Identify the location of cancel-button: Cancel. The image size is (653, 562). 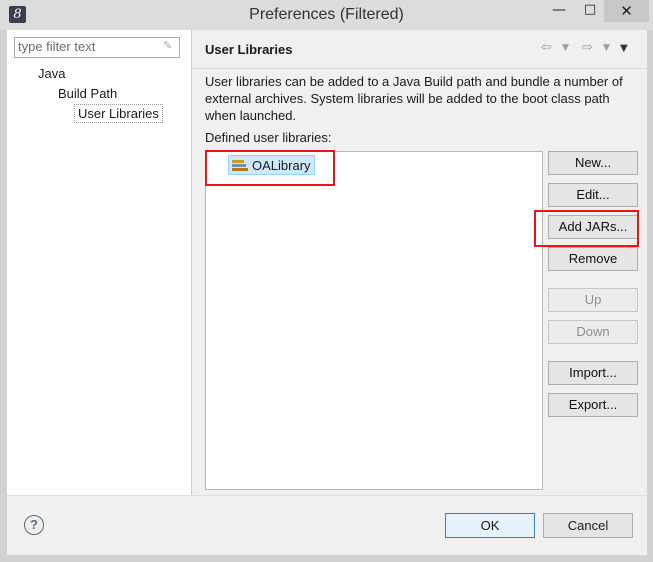
(588, 525).